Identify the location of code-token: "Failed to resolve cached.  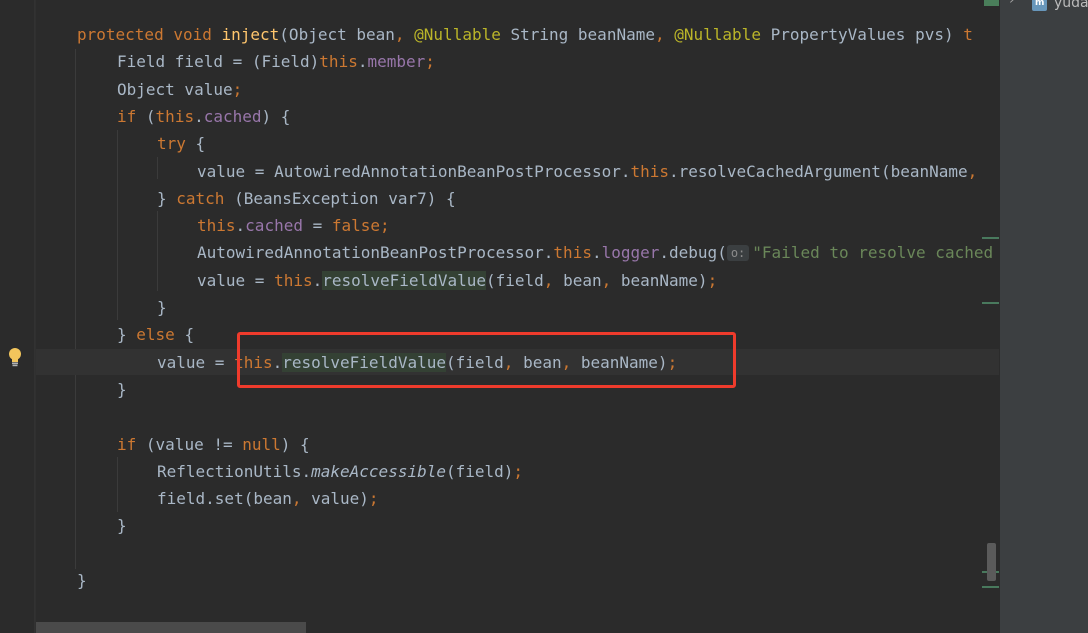
(873, 252).